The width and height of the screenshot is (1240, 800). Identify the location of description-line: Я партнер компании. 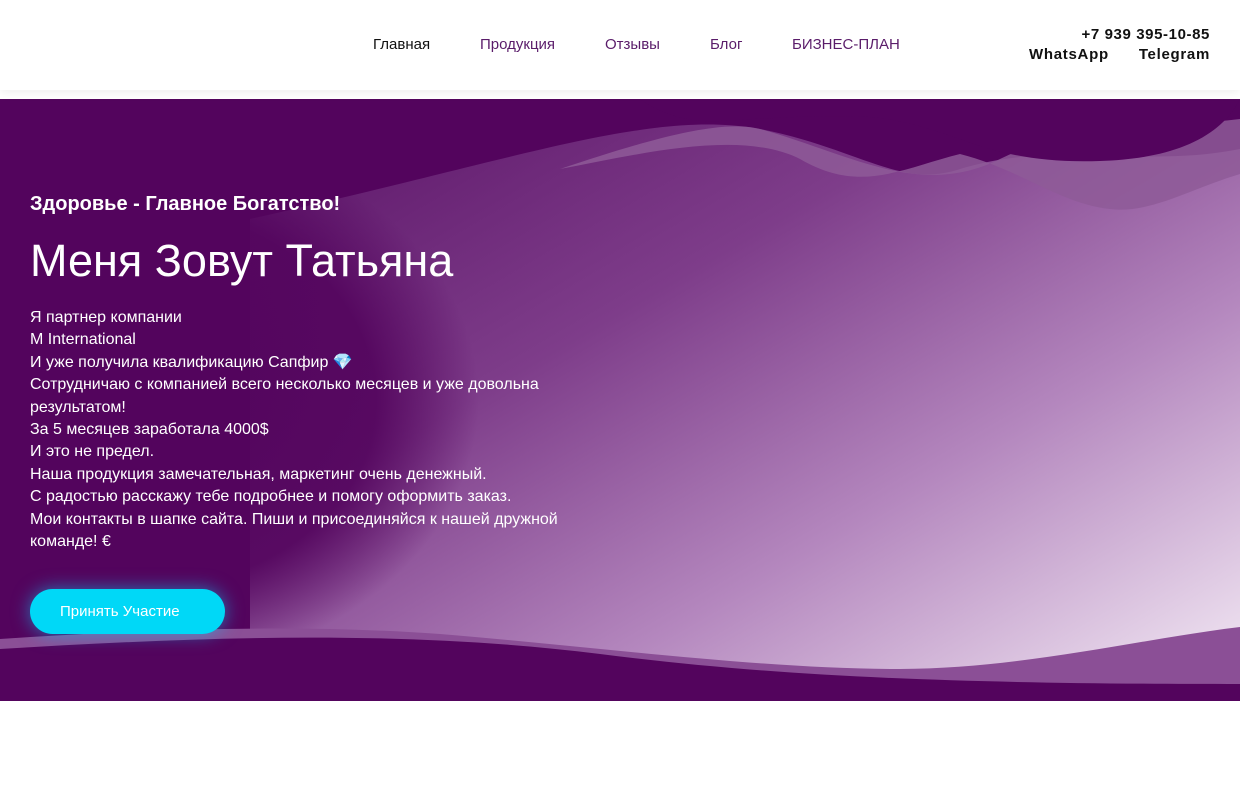
(106, 317).